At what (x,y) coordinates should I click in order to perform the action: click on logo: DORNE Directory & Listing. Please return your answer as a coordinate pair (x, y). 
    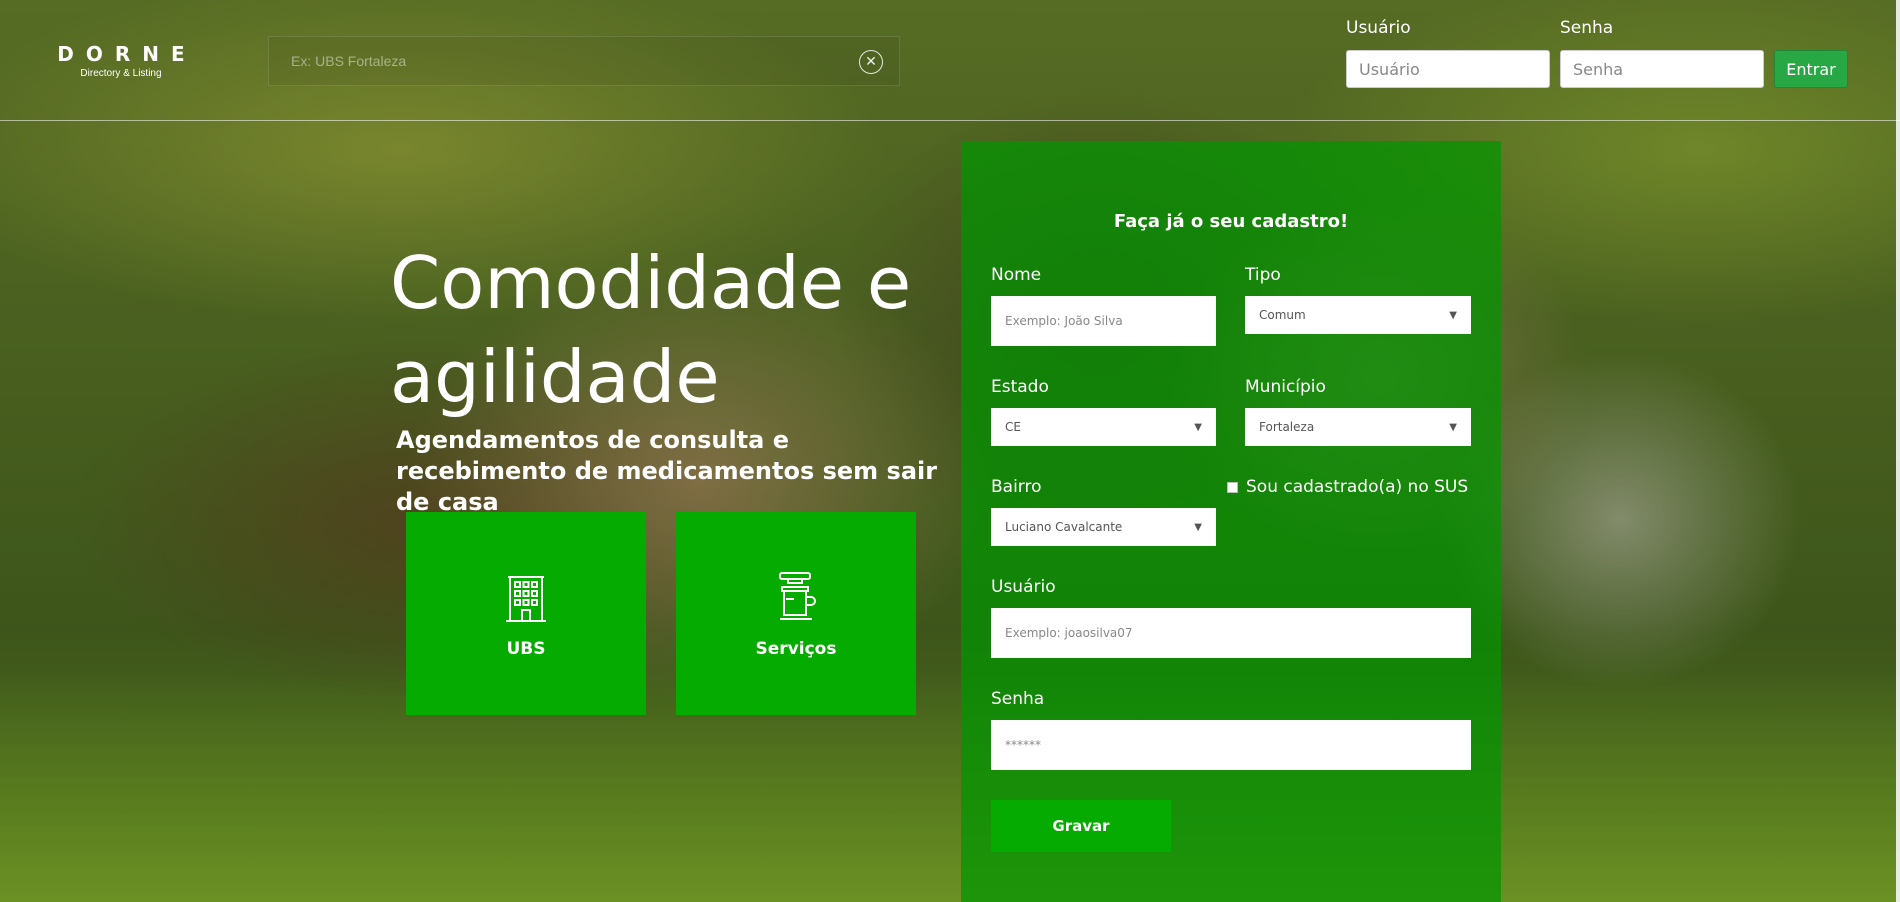
    Looking at the image, I should click on (121, 60).